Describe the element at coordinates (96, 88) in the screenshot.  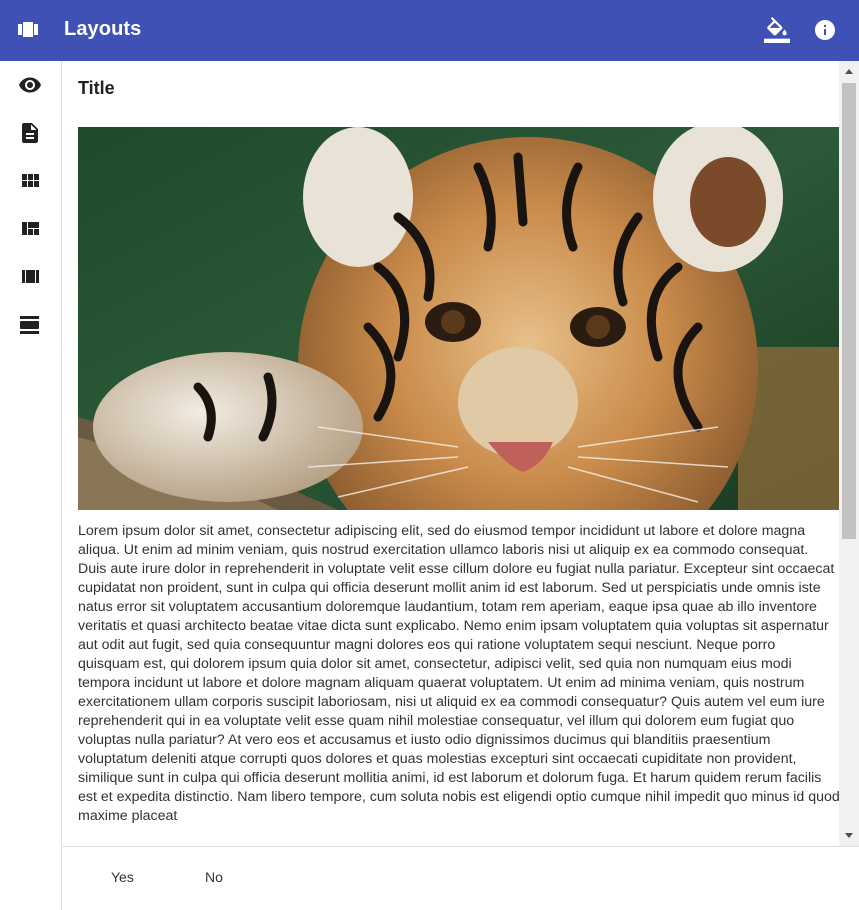
I see `card-title: Title` at that location.